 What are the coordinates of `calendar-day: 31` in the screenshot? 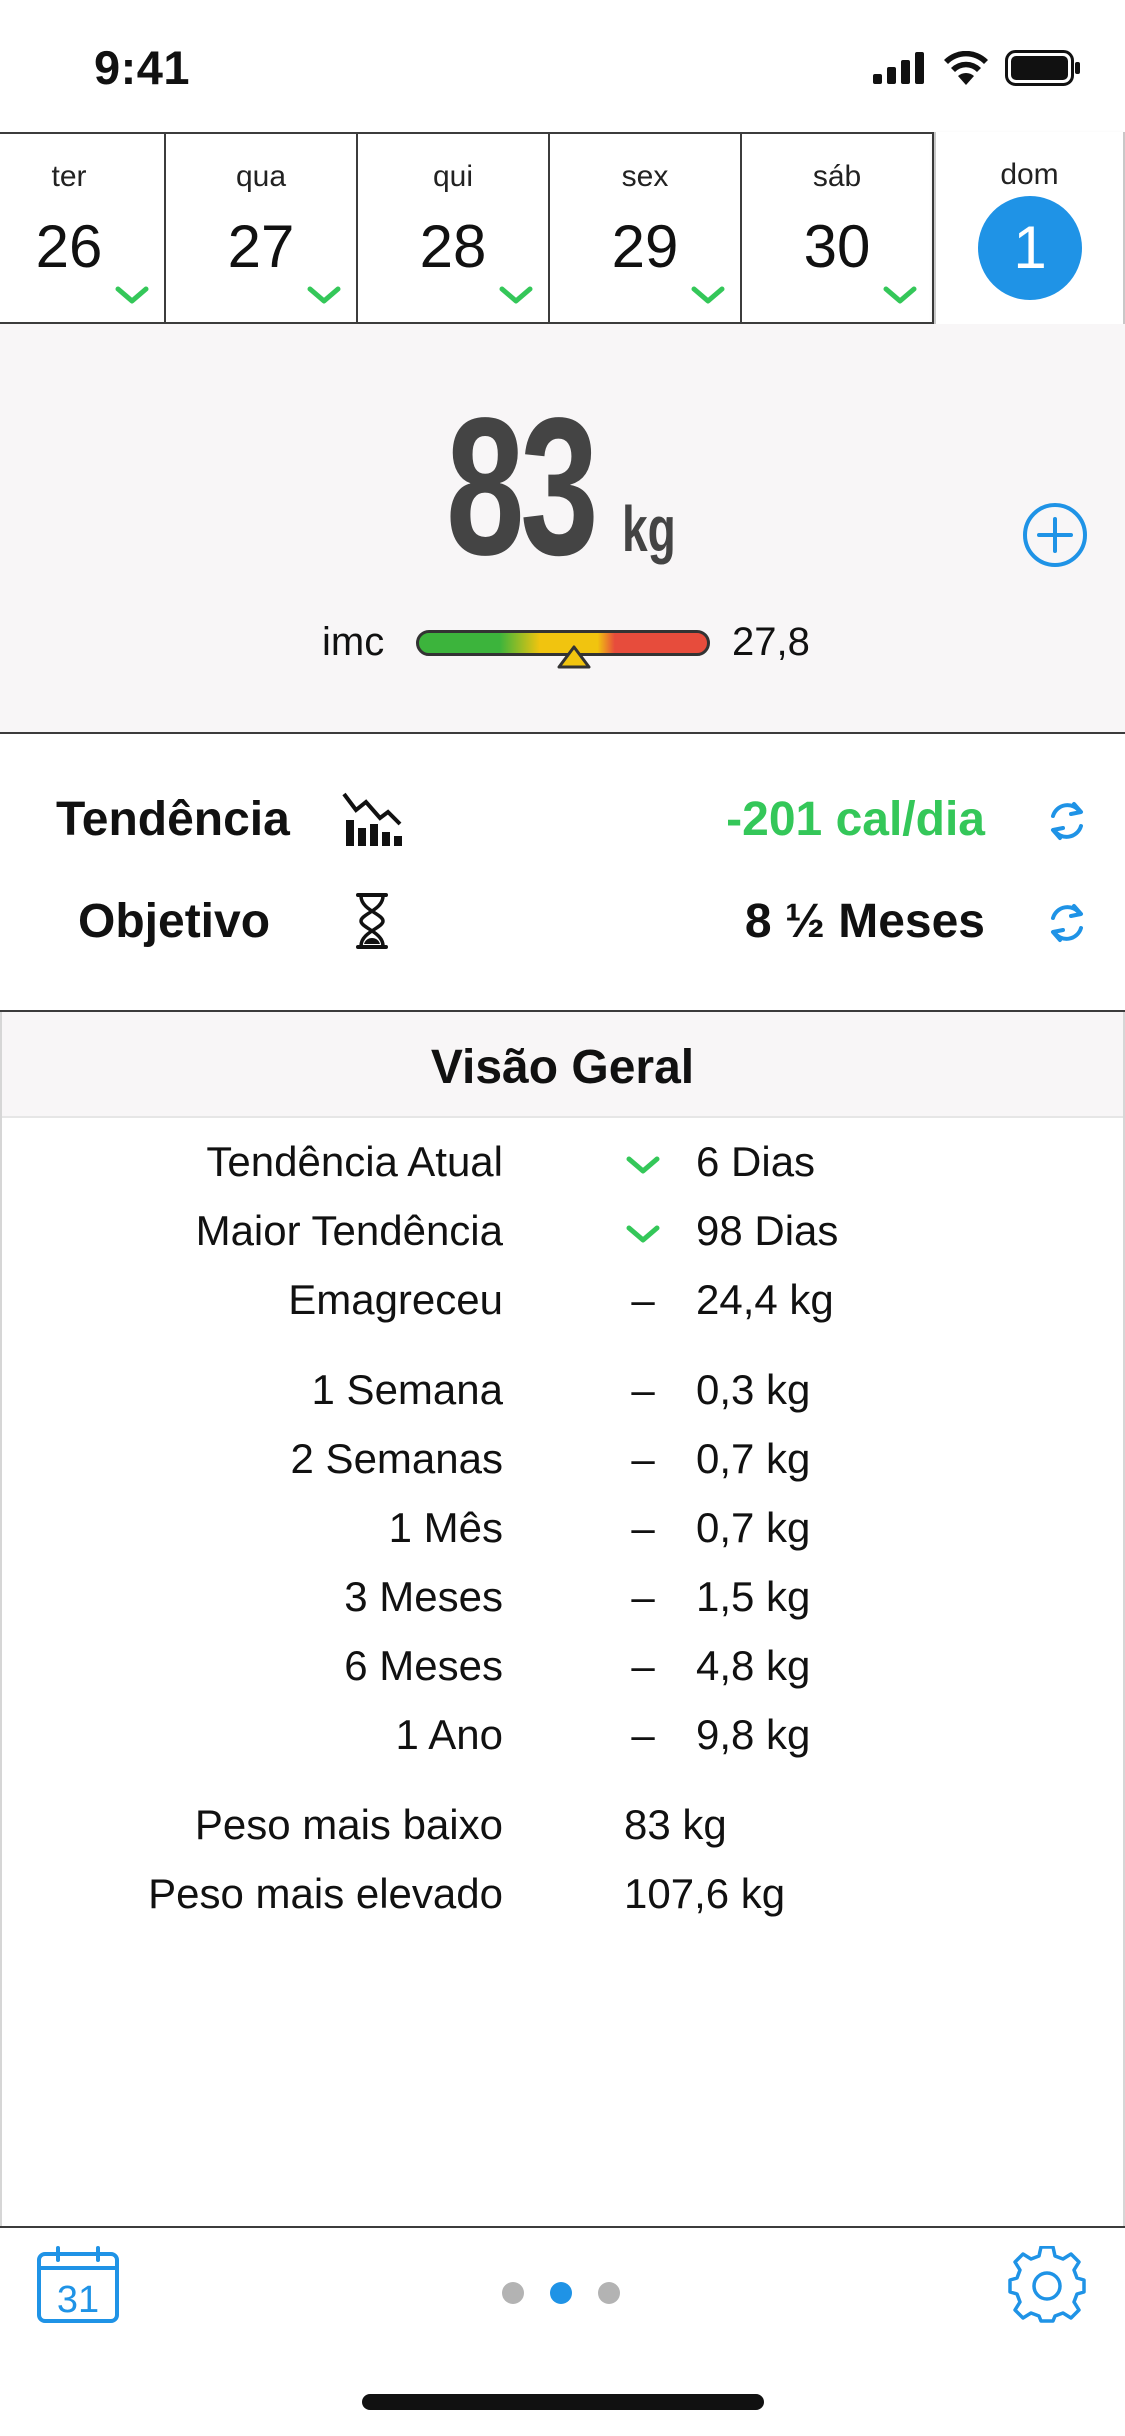 It's located at (78, 2300).